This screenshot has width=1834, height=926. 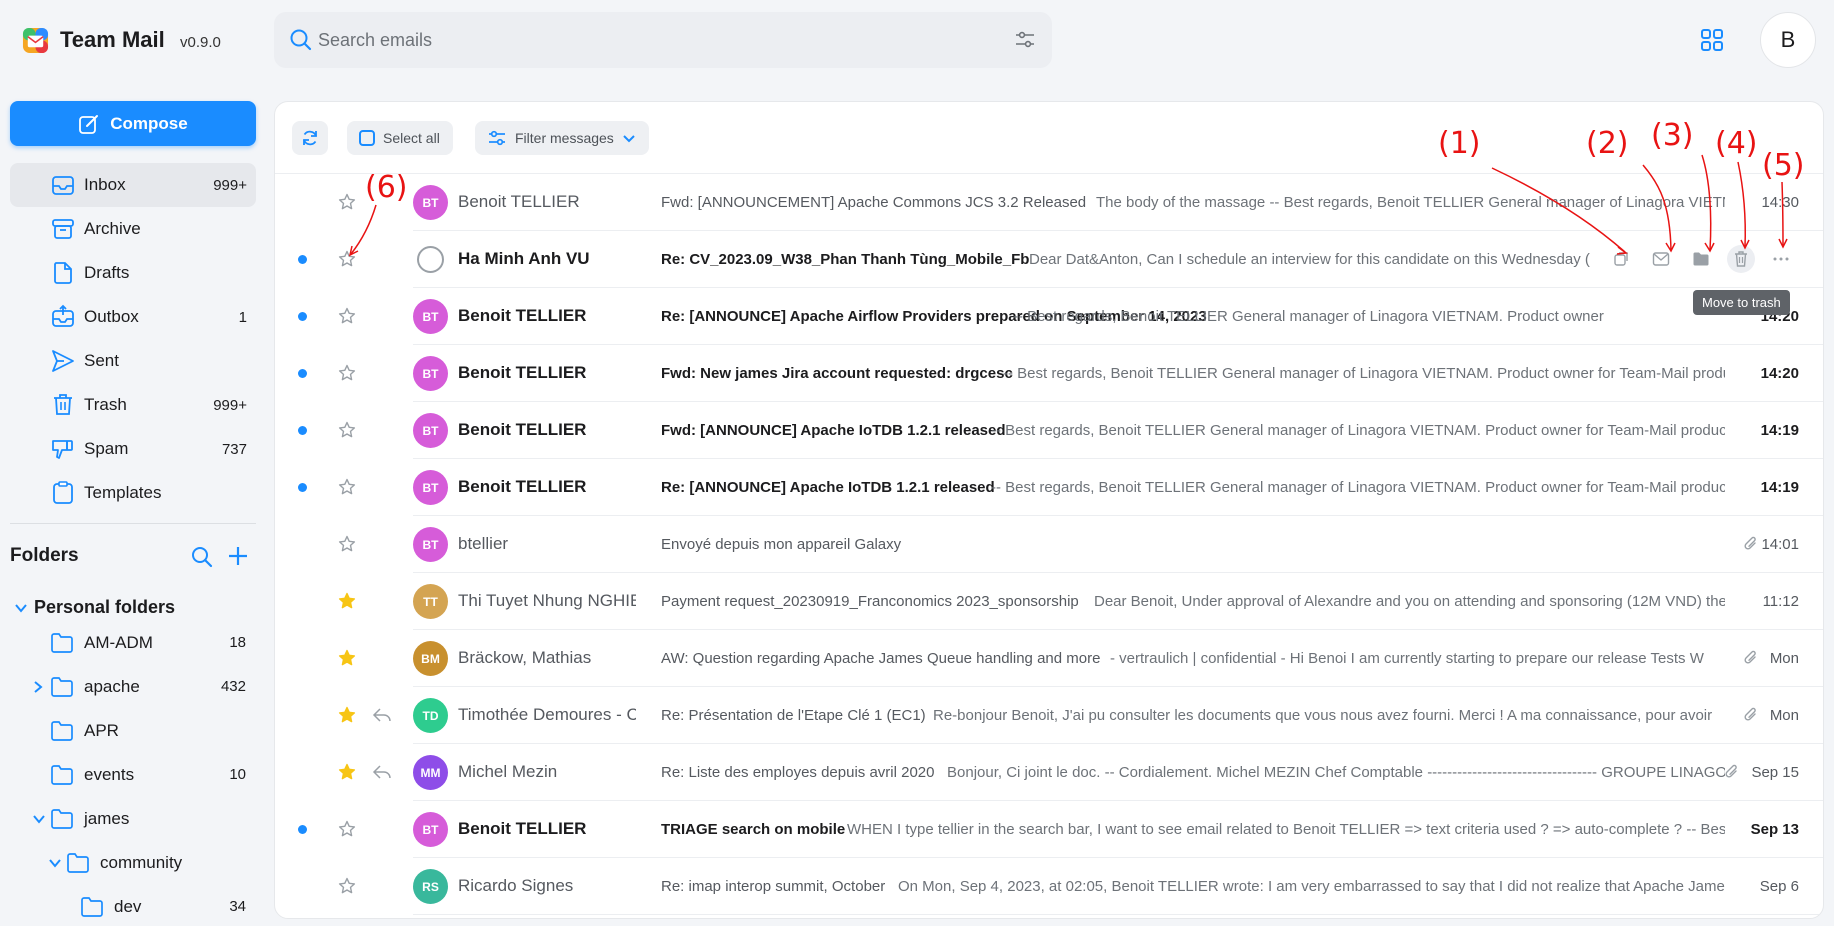 I want to click on app-title: Team Mail, so click(x=112, y=39).